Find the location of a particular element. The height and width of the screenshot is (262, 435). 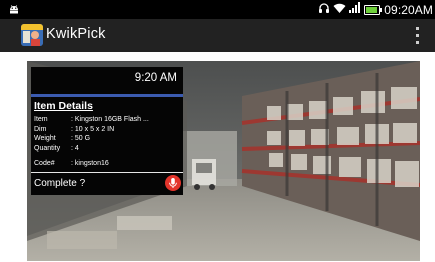

field-label: Quantity is located at coordinates (47, 148).